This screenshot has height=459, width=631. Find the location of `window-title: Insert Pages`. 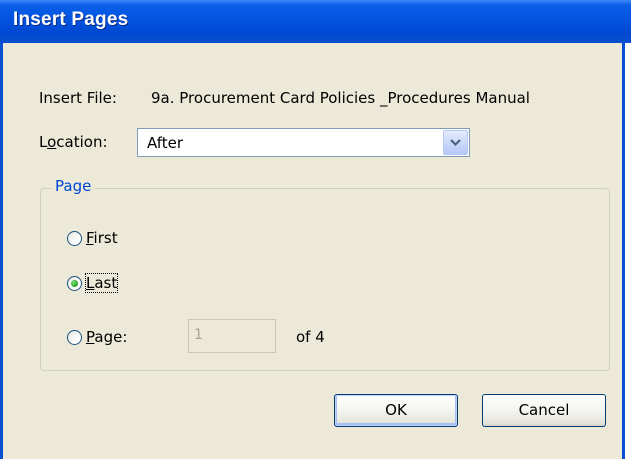

window-title: Insert Pages is located at coordinates (71, 19).